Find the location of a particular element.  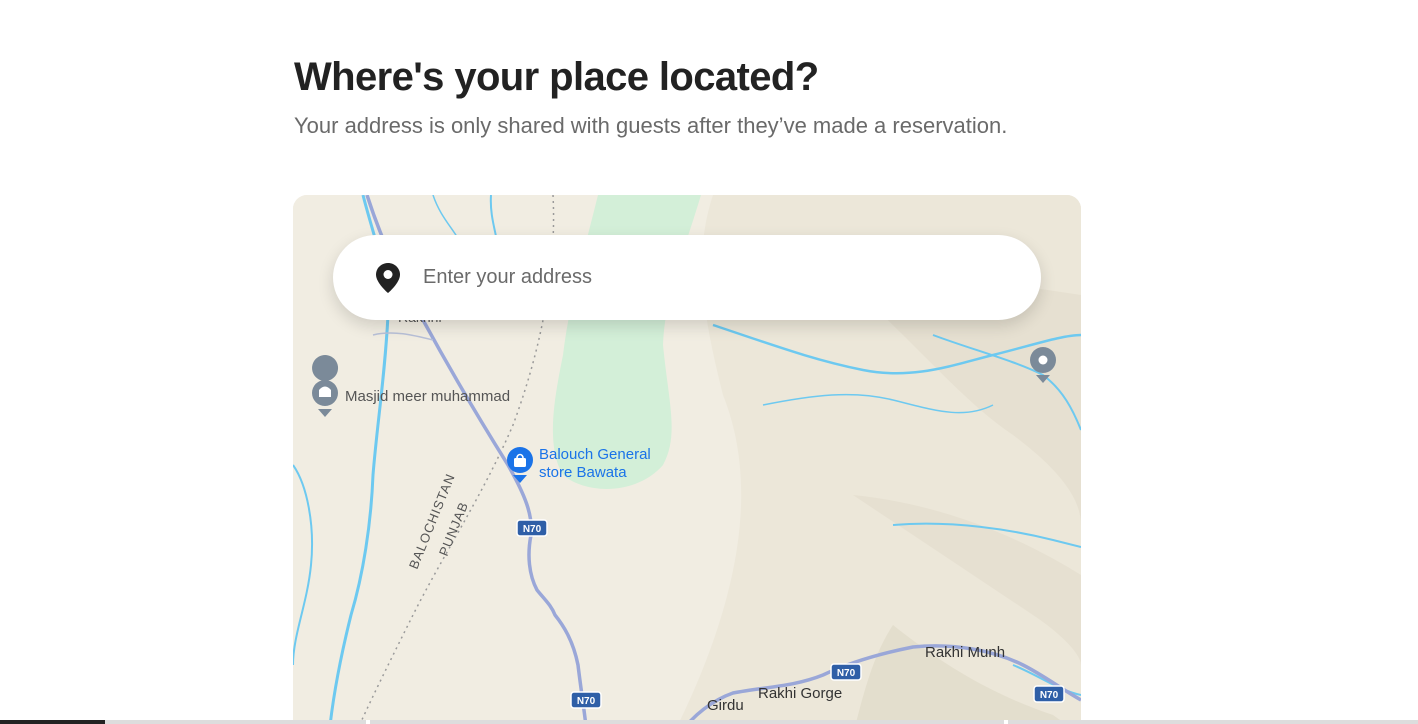

progress-bar is located at coordinates (709, 722).